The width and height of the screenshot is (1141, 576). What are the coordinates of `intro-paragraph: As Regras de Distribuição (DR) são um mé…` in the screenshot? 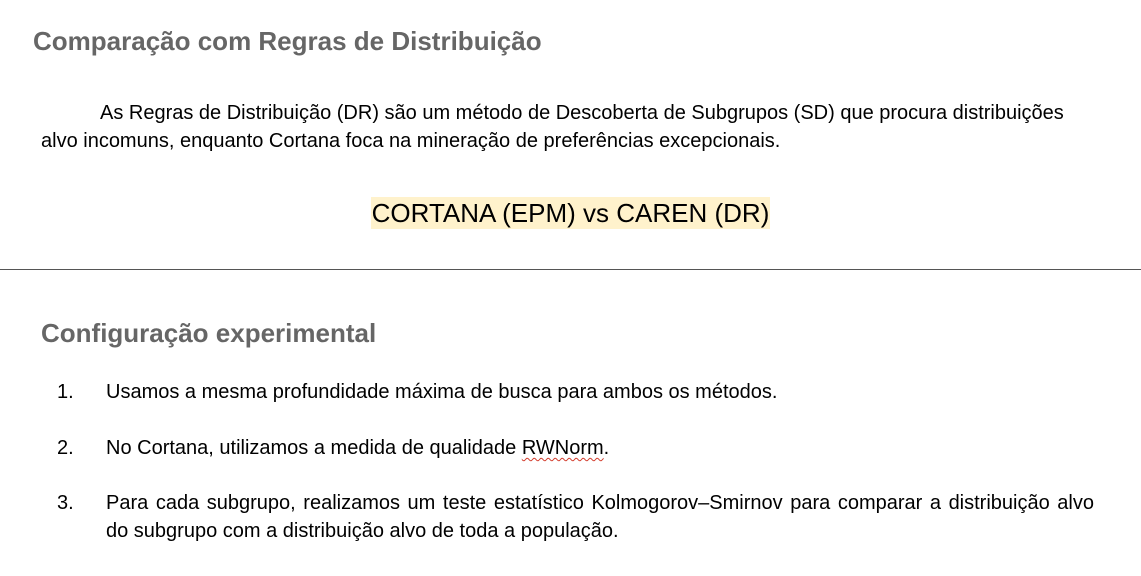 It's located at (571, 127).